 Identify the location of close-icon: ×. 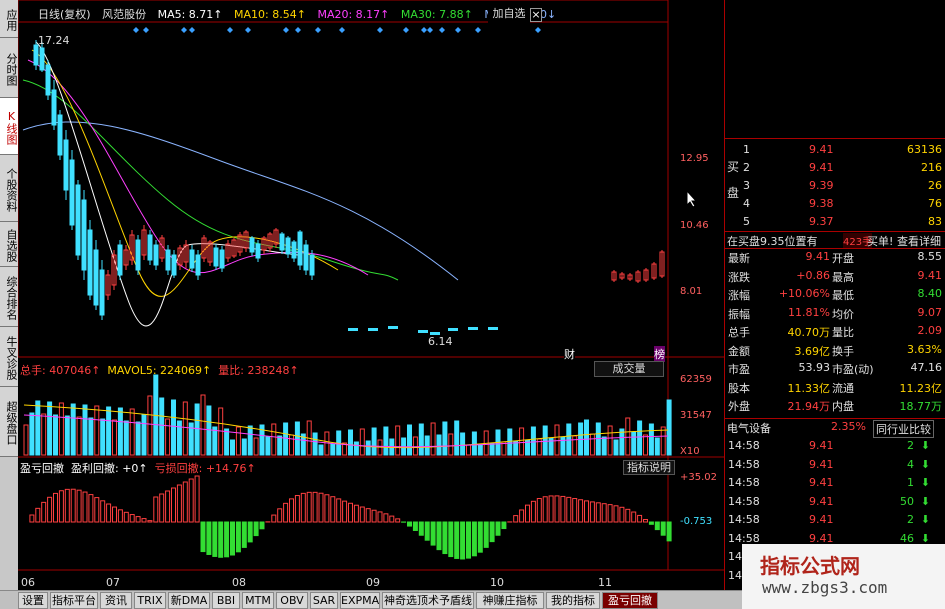
(536, 15).